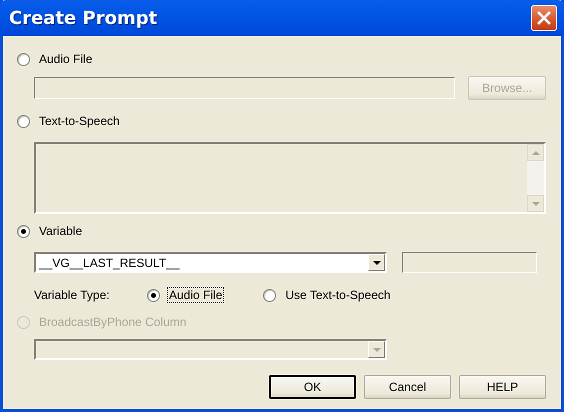 This screenshot has height=412, width=564. I want to click on close-button, so click(544, 18).